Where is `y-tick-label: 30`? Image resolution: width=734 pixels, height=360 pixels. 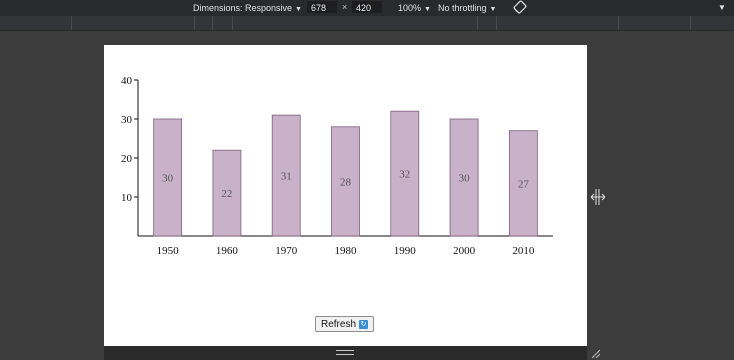
y-tick-label: 30 is located at coordinates (127, 120).